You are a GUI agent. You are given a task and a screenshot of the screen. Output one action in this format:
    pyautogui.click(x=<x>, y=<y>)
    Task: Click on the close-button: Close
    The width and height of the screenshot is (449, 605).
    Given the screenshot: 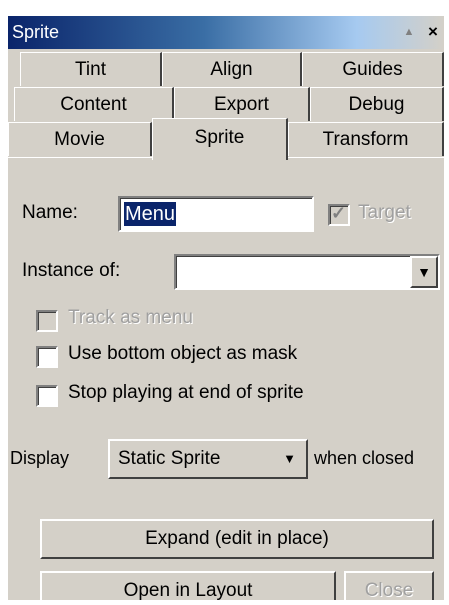 What is the action you would take?
    pyautogui.click(x=389, y=585)
    